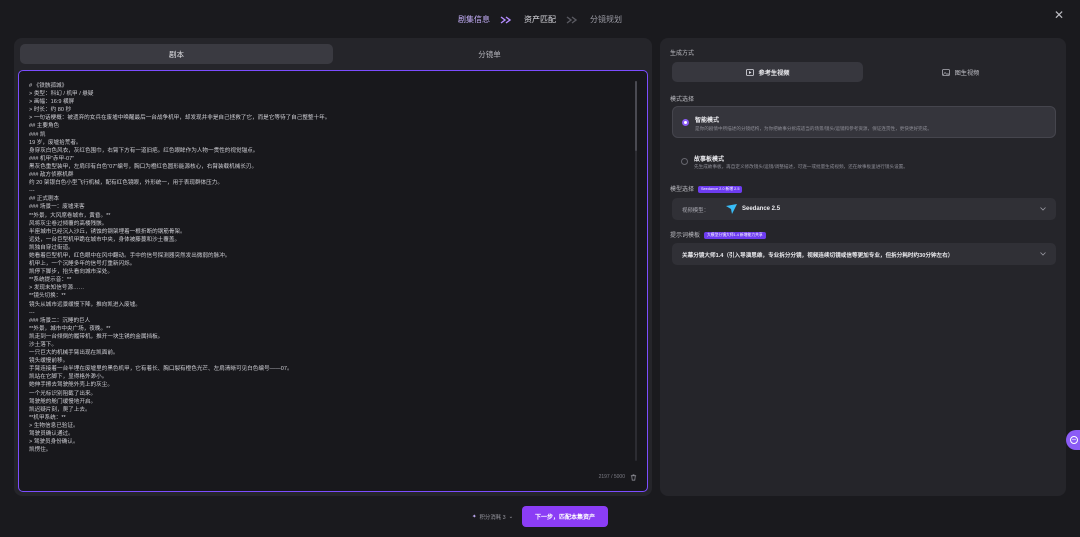 The image size is (1080, 537). What do you see at coordinates (48, 86) in the screenshot?
I see `script-line: # 《铁骸孤城》` at bounding box center [48, 86].